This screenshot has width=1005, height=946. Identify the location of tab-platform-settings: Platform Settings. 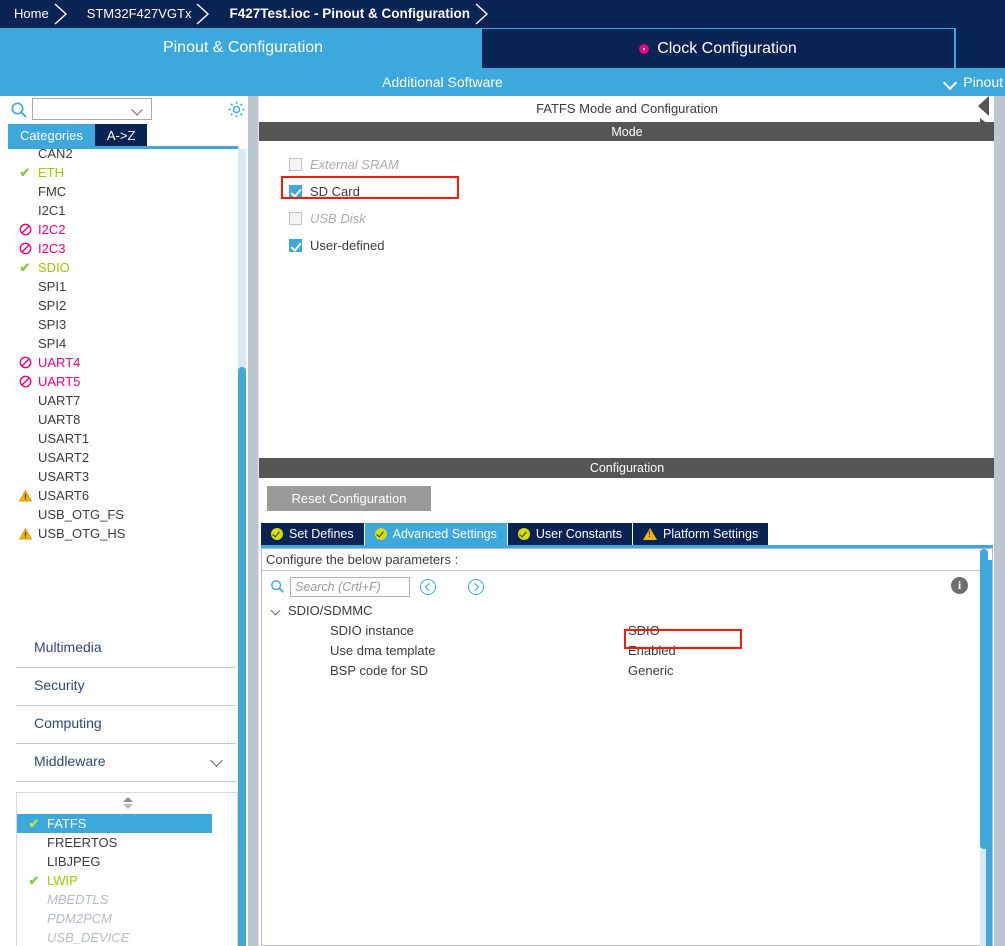
(701, 534).